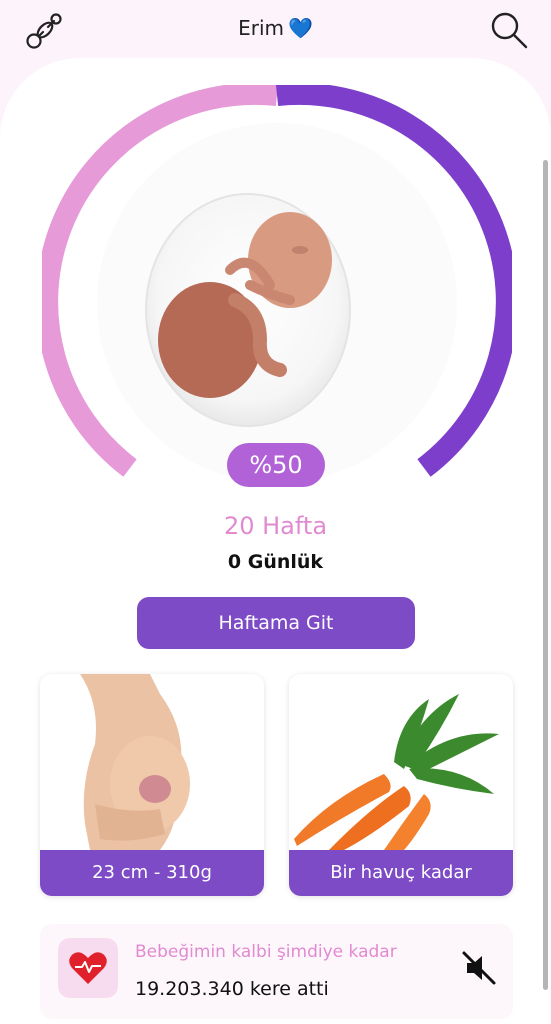  Describe the element at coordinates (275, 526) in the screenshot. I see `week-label: 20 Hafta` at that location.